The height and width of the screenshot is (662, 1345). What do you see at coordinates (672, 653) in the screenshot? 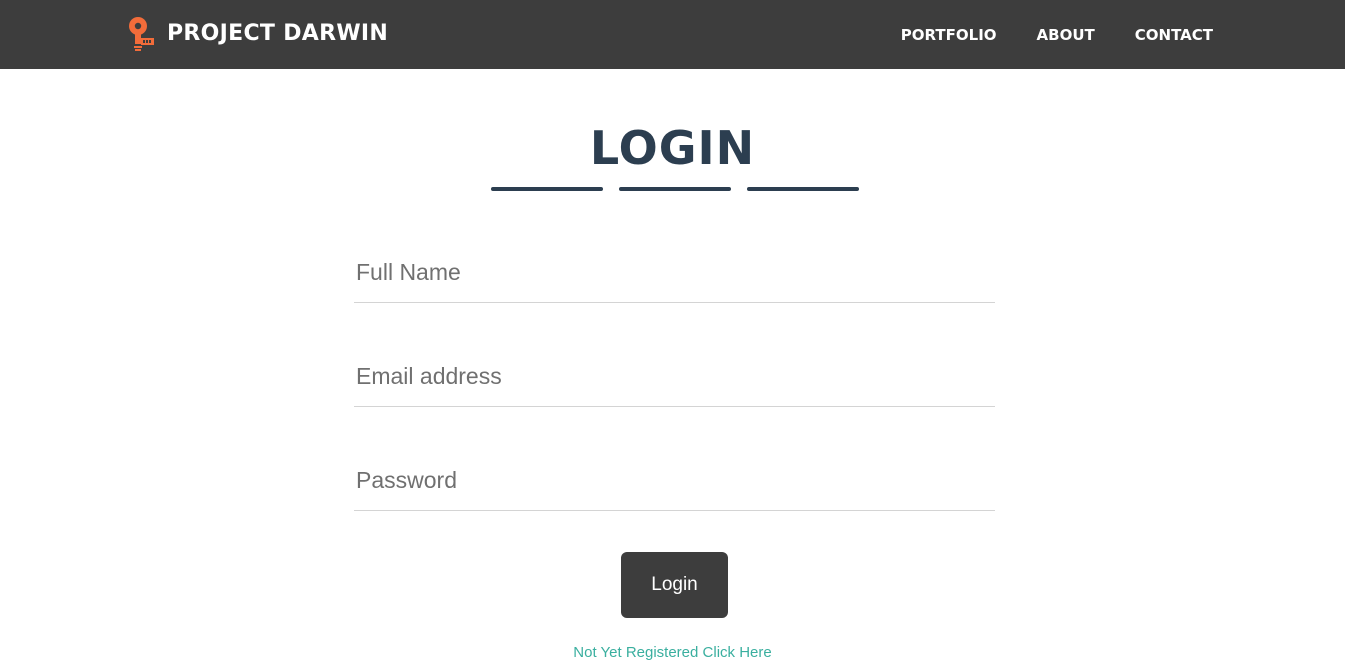
I see `register-link: Not Yet Registered Click Here` at bounding box center [672, 653].